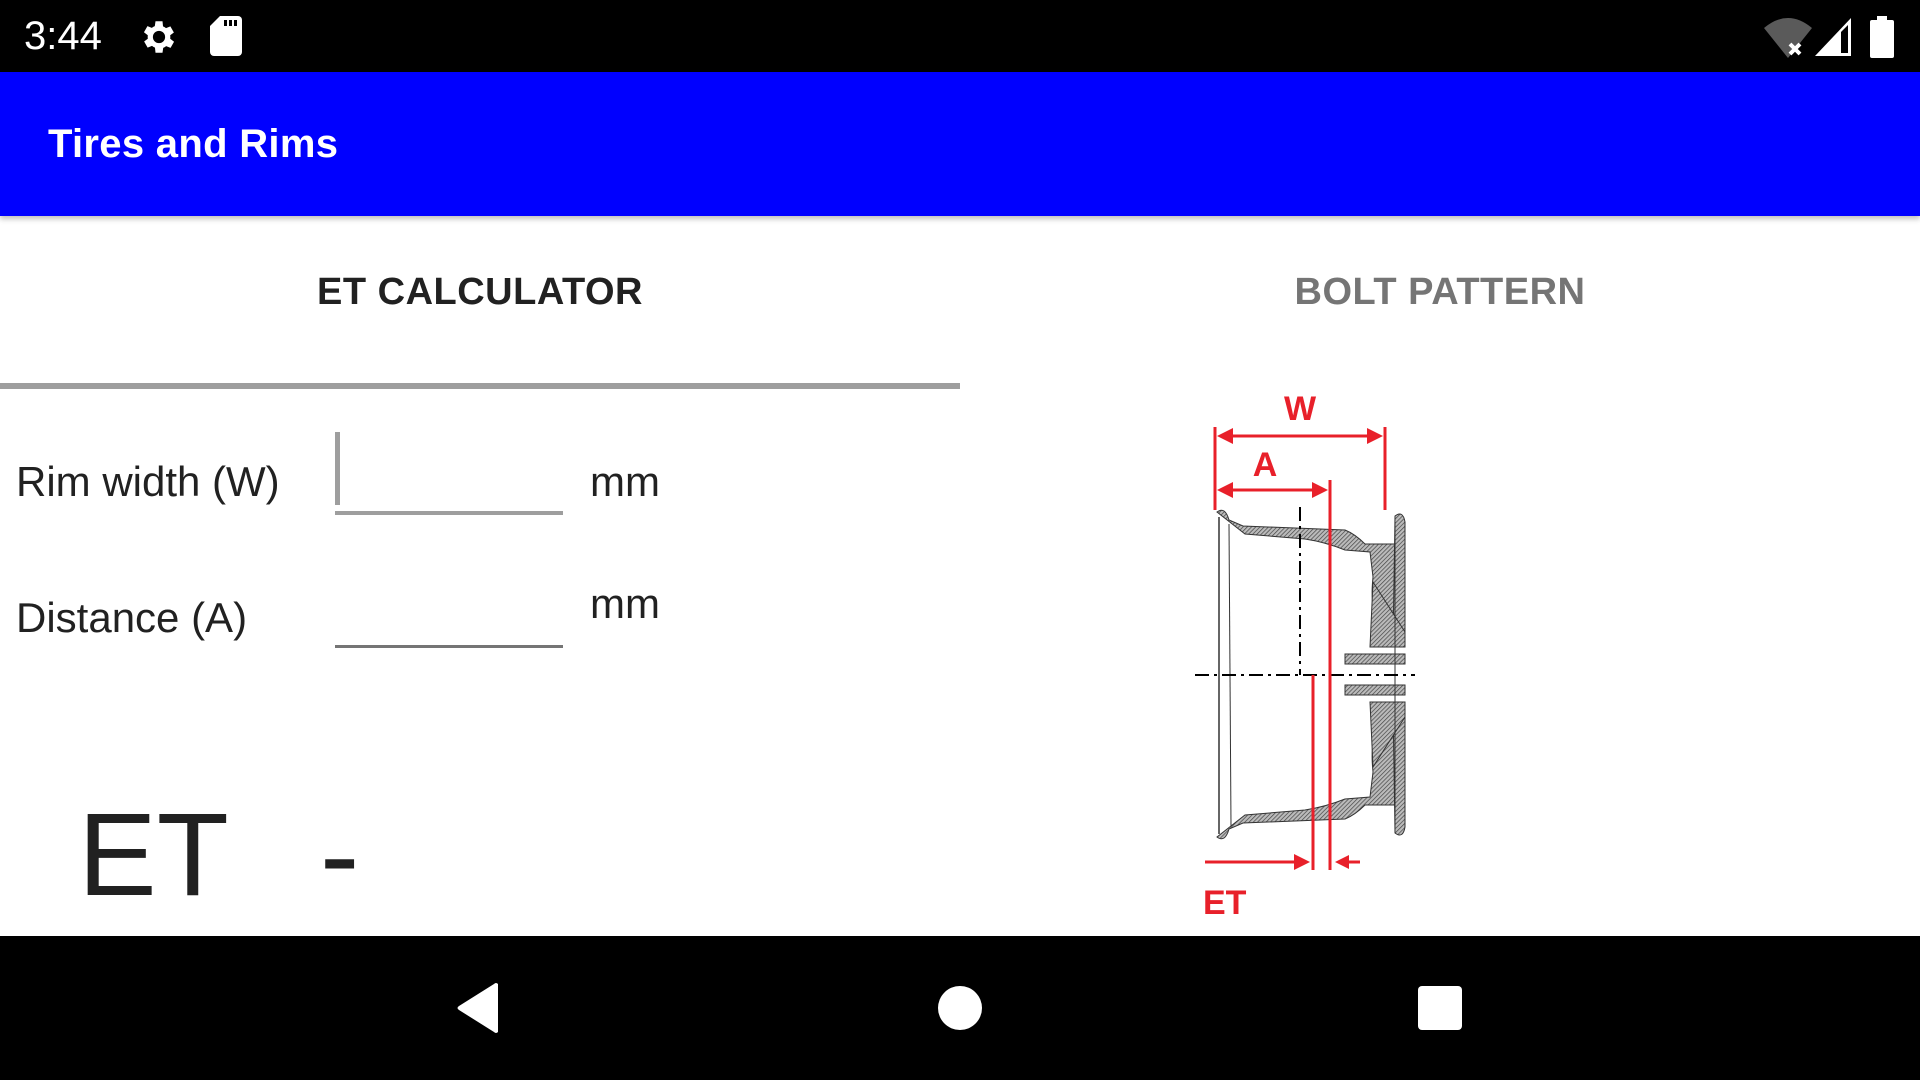 This screenshot has width=1920, height=1080. Describe the element at coordinates (449, 513) in the screenshot. I see `rim-width-underline` at that location.